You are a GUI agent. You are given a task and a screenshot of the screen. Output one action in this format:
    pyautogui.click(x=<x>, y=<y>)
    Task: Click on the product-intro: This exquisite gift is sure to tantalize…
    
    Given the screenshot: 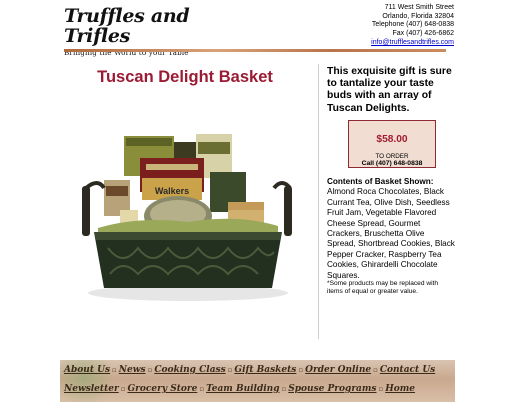 What is the action you would take?
    pyautogui.click(x=389, y=90)
    